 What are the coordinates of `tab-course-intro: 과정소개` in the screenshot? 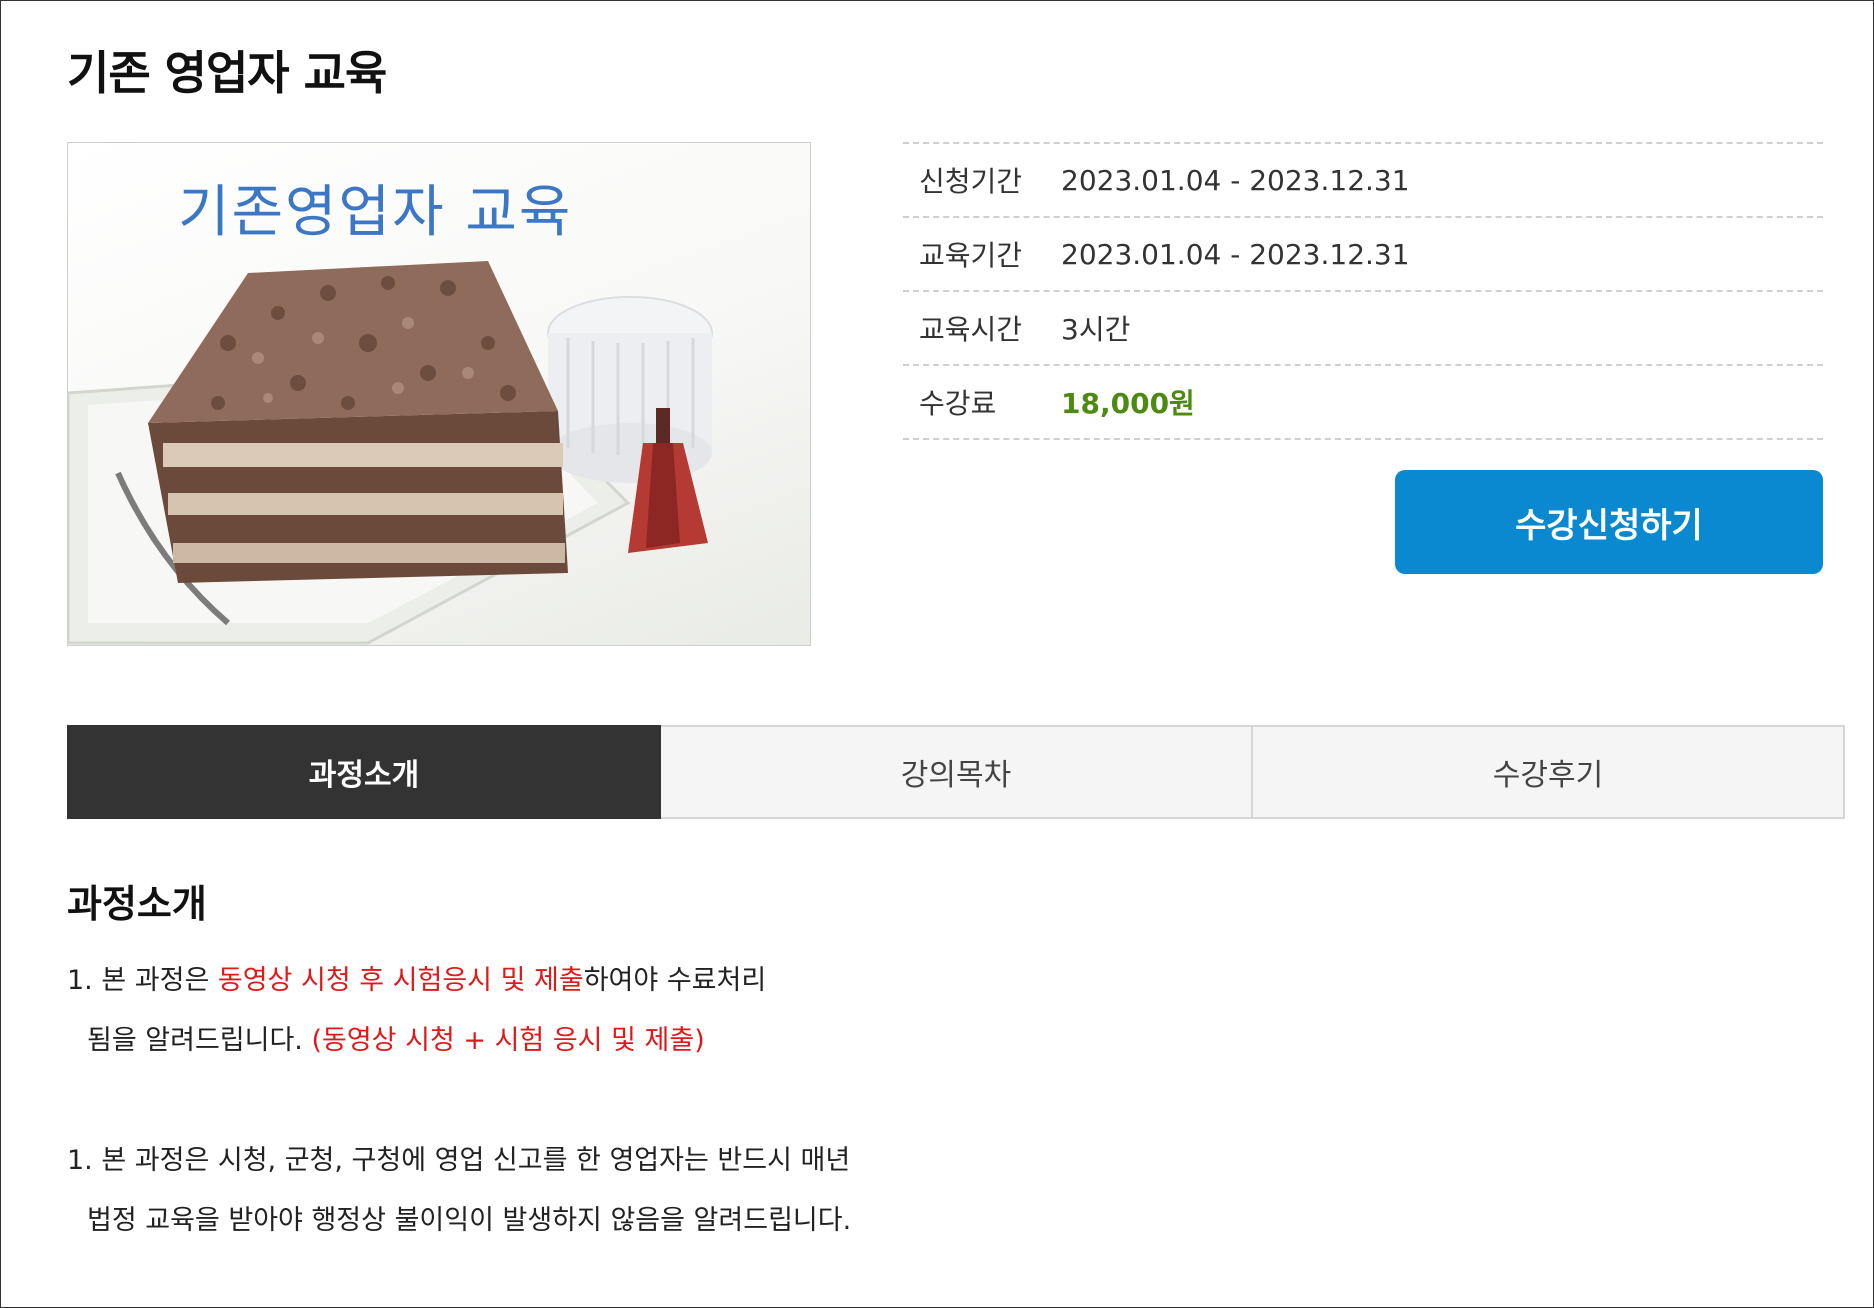 It's located at (364, 772).